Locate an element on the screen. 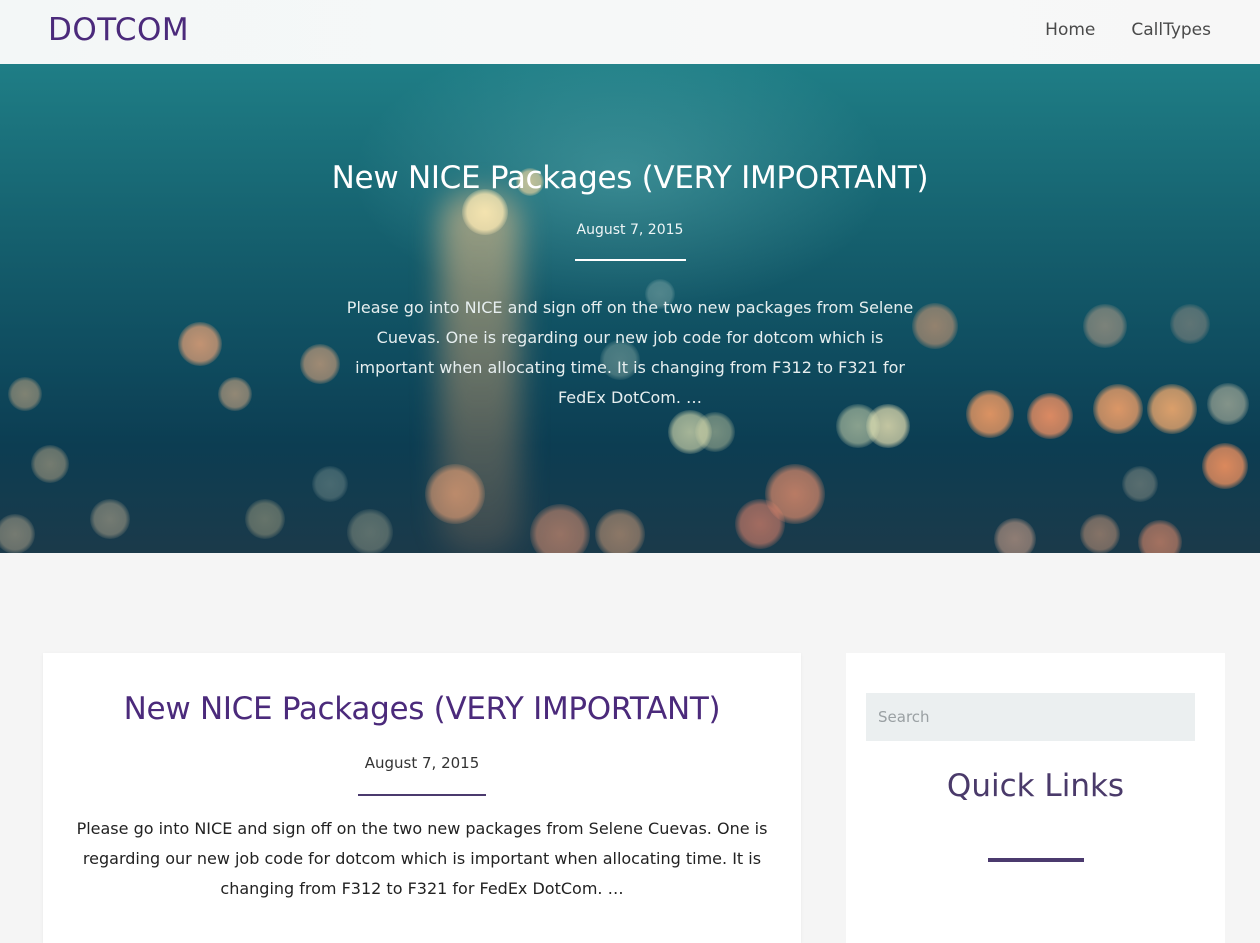  search-input is located at coordinates (1030, 717).